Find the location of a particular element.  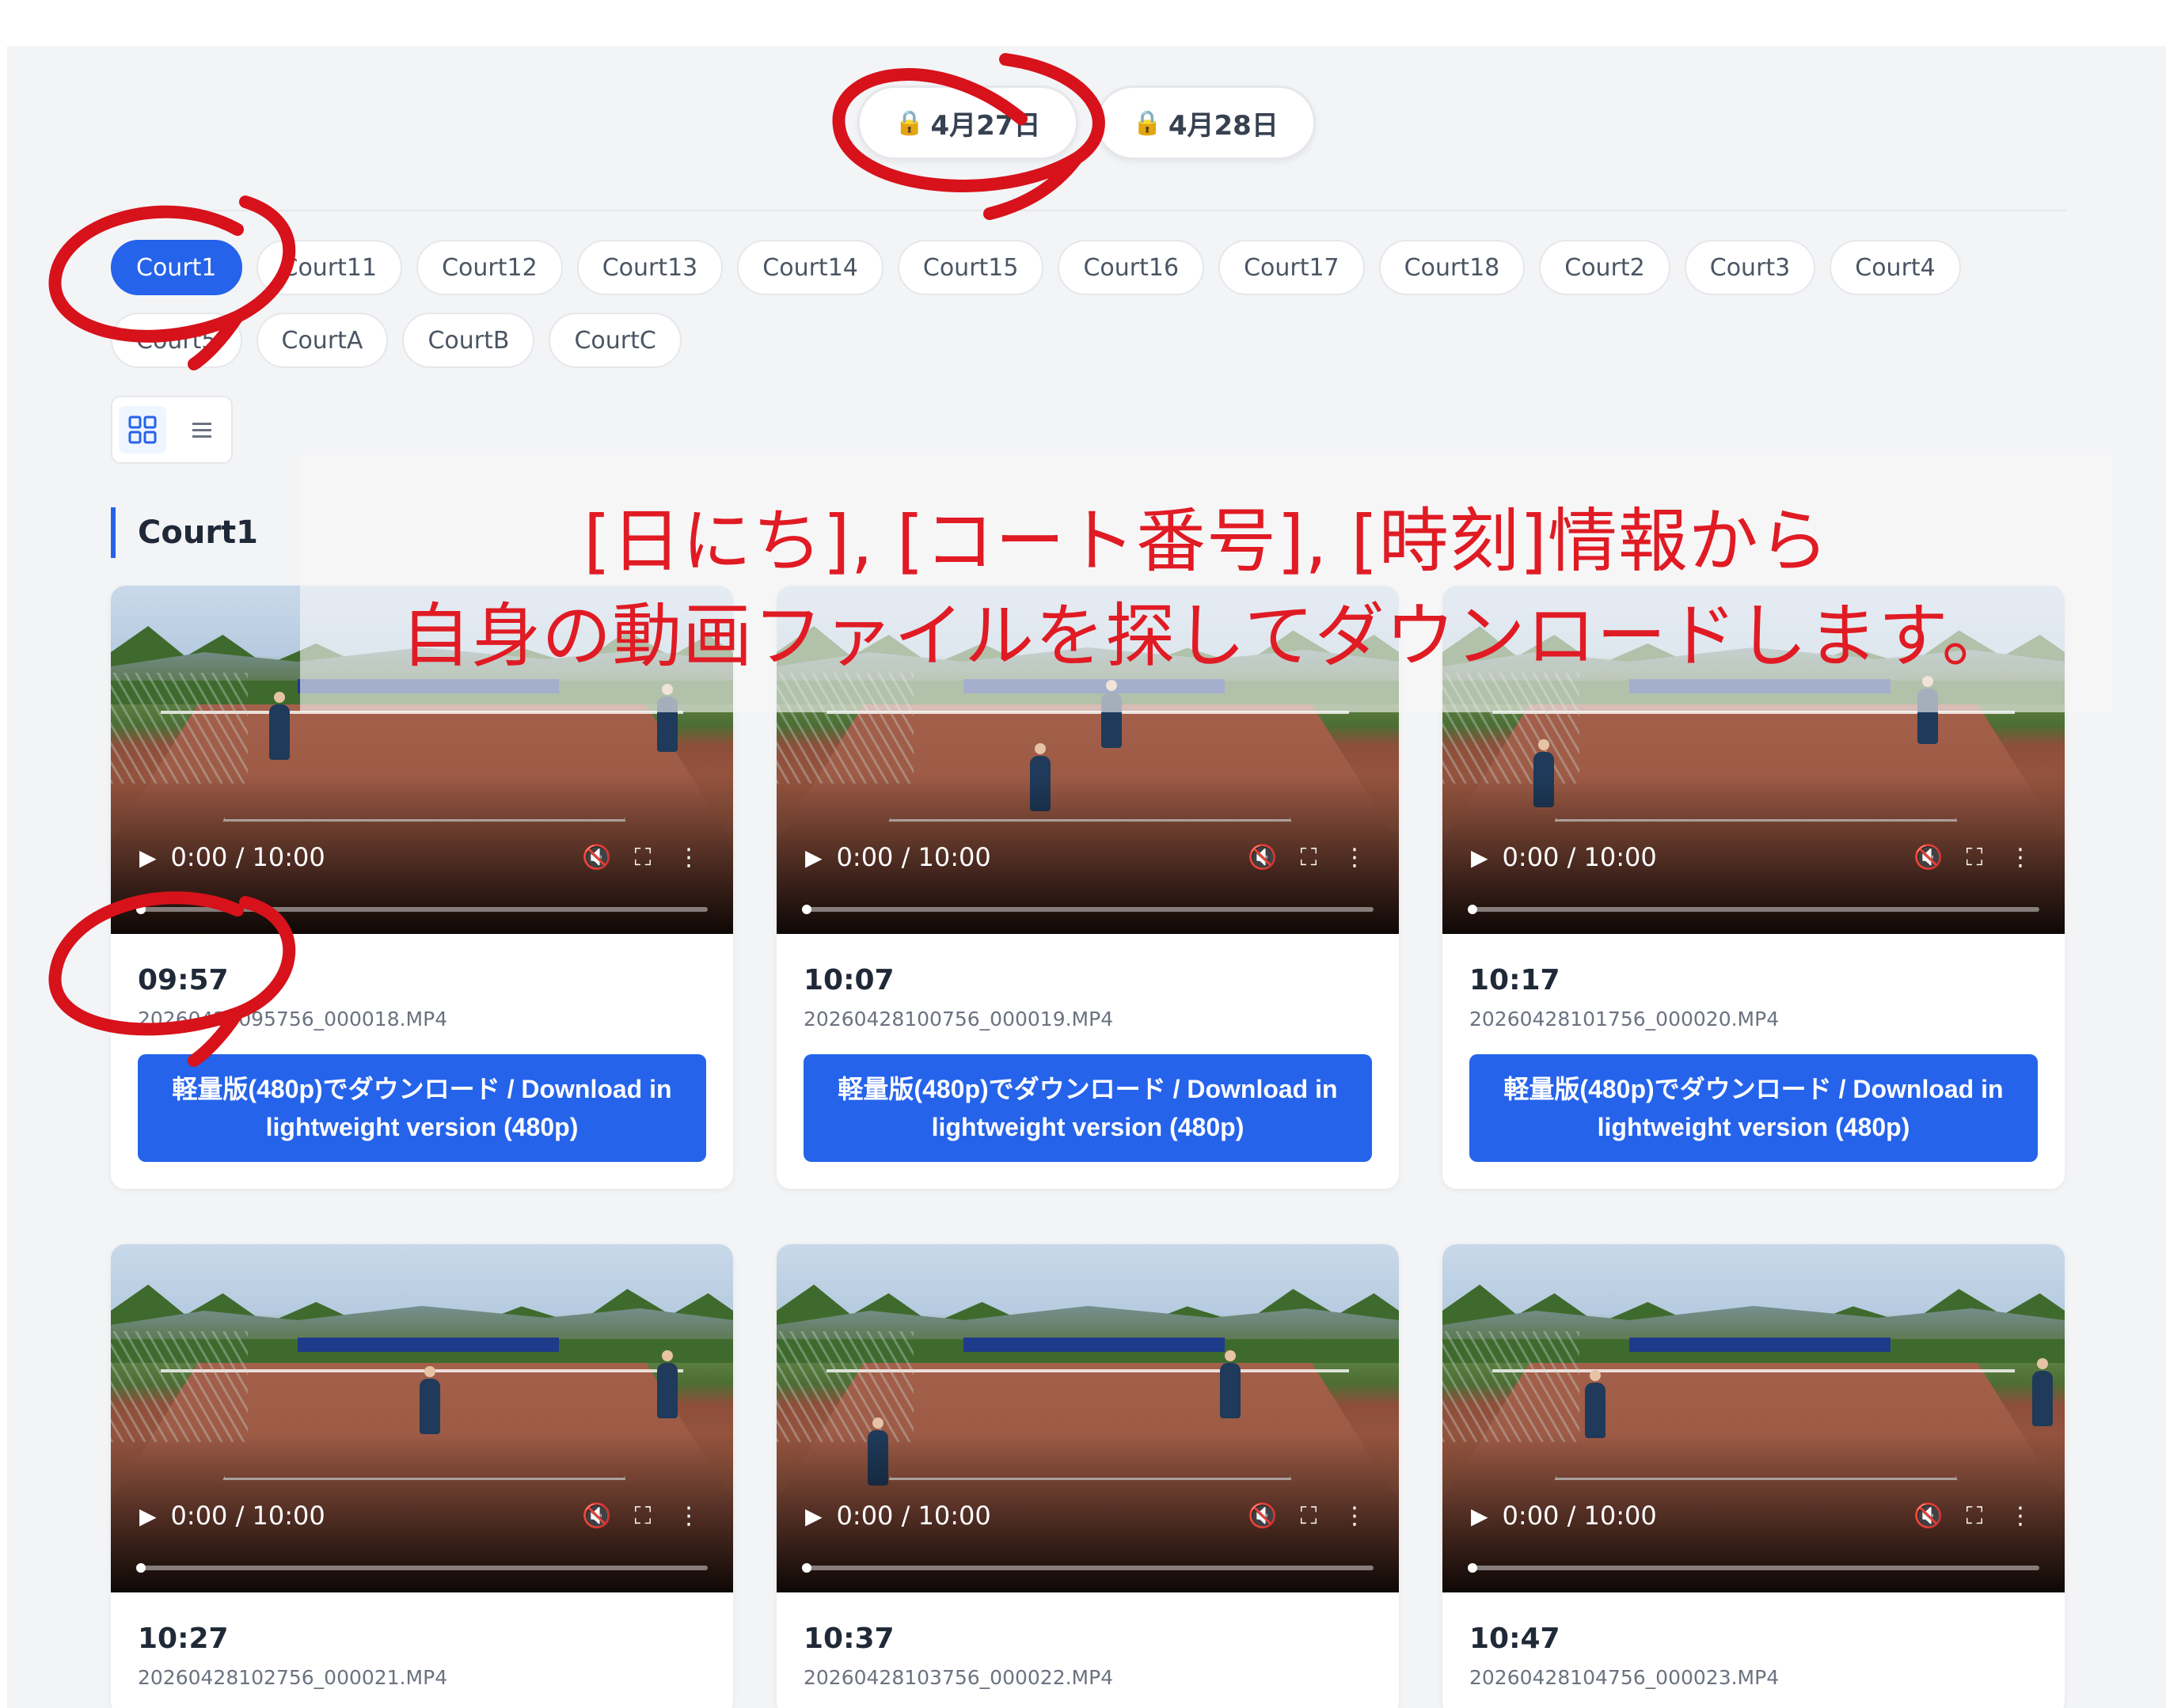

court-pill-court17: Court17 is located at coordinates (1291, 267).